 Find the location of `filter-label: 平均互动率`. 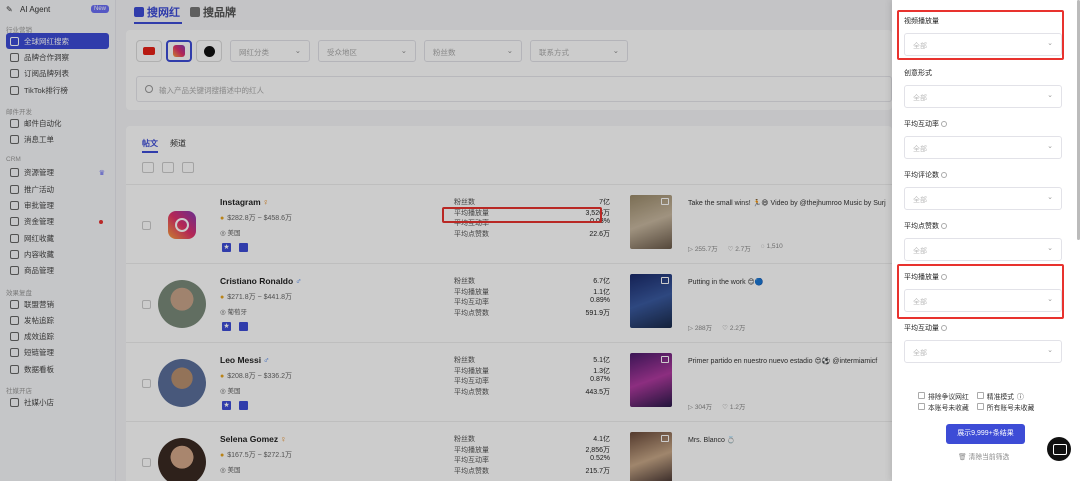

filter-label: 平均互动率 is located at coordinates (983, 124).